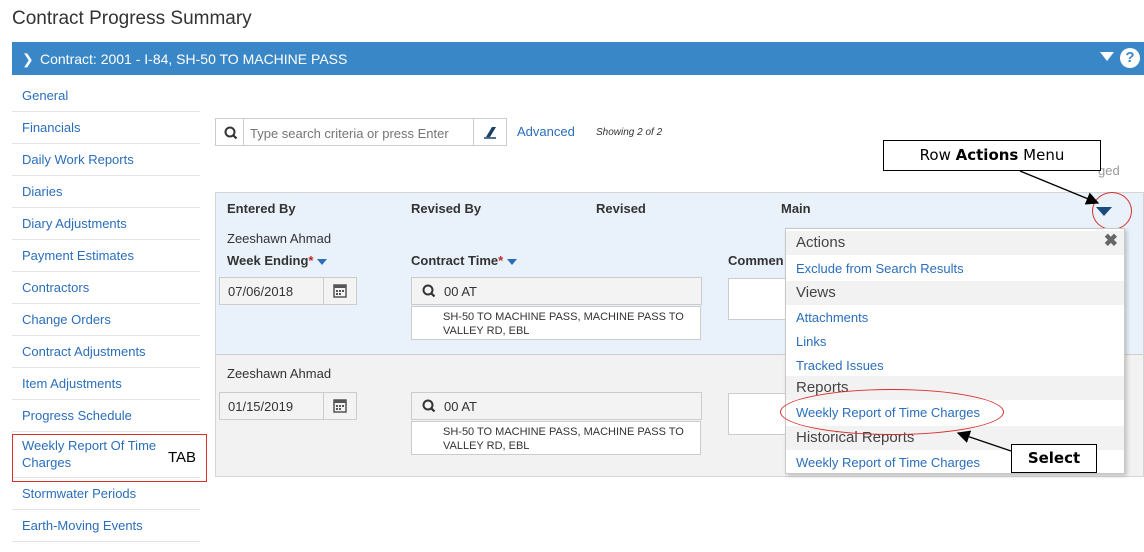  I want to click on advanced-search-link: Advanced, so click(546, 131).